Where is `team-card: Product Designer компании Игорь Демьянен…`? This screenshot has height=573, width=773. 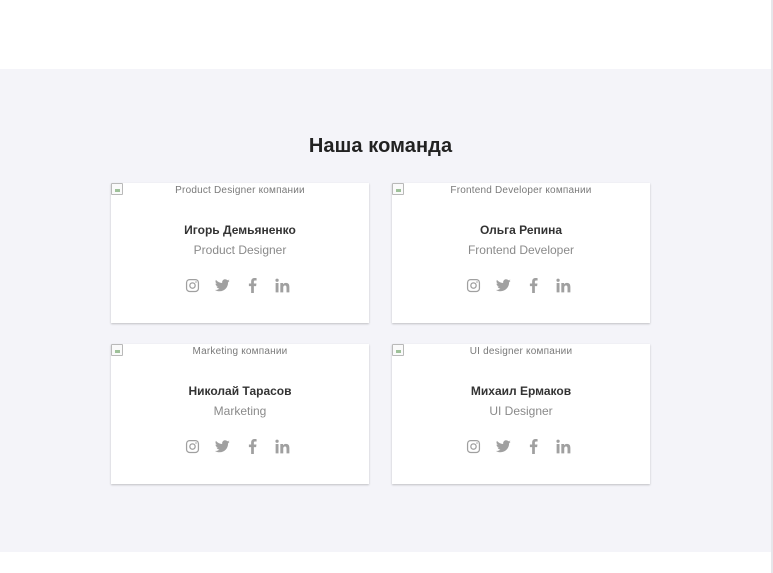
team-card: Product Designer компании Игорь Демьянен… is located at coordinates (240, 253).